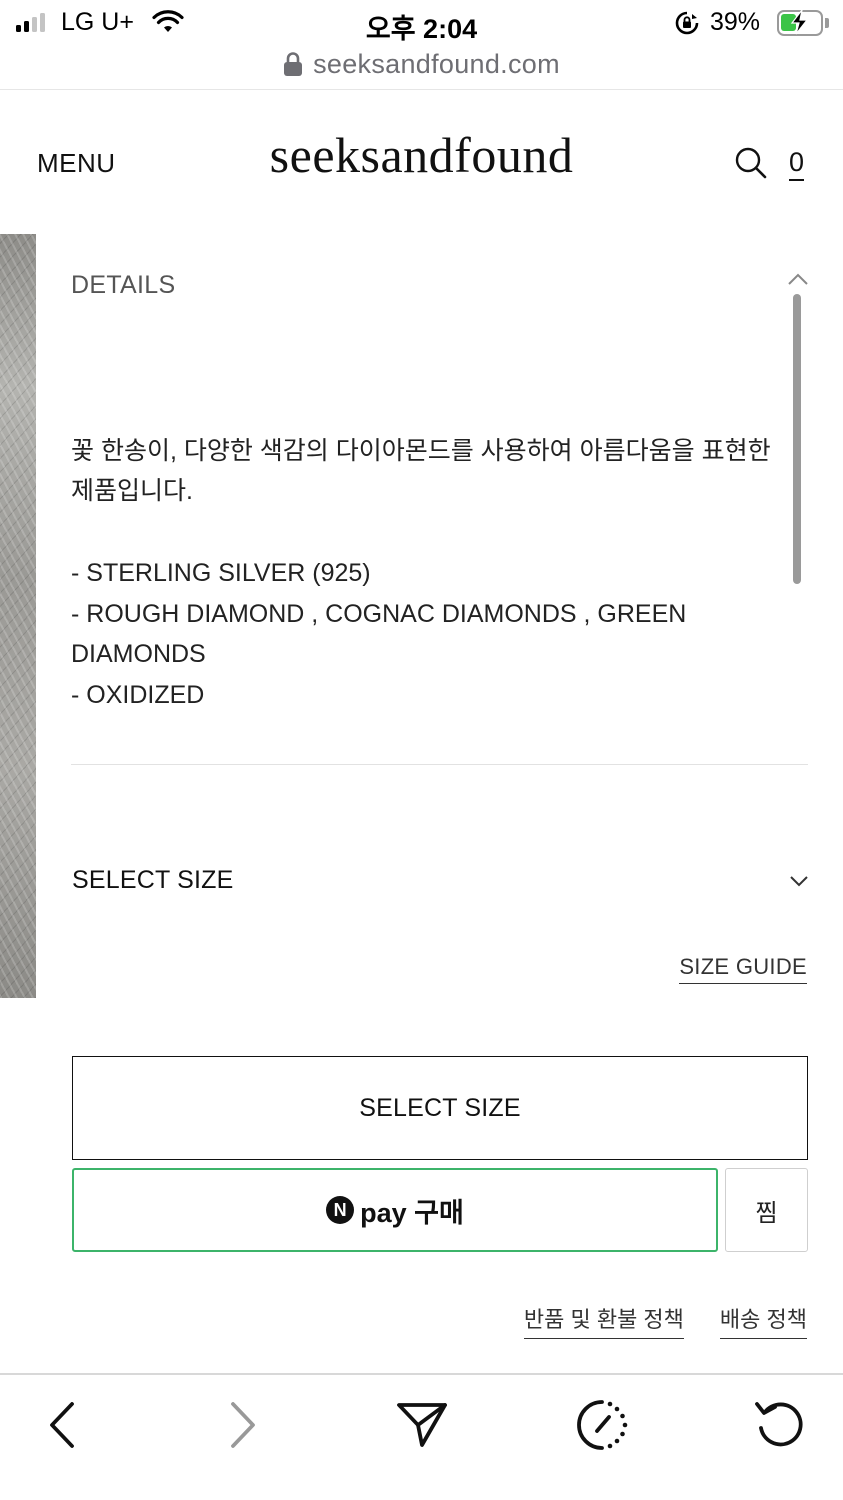  What do you see at coordinates (827, 23) in the screenshot?
I see `battery-tip` at bounding box center [827, 23].